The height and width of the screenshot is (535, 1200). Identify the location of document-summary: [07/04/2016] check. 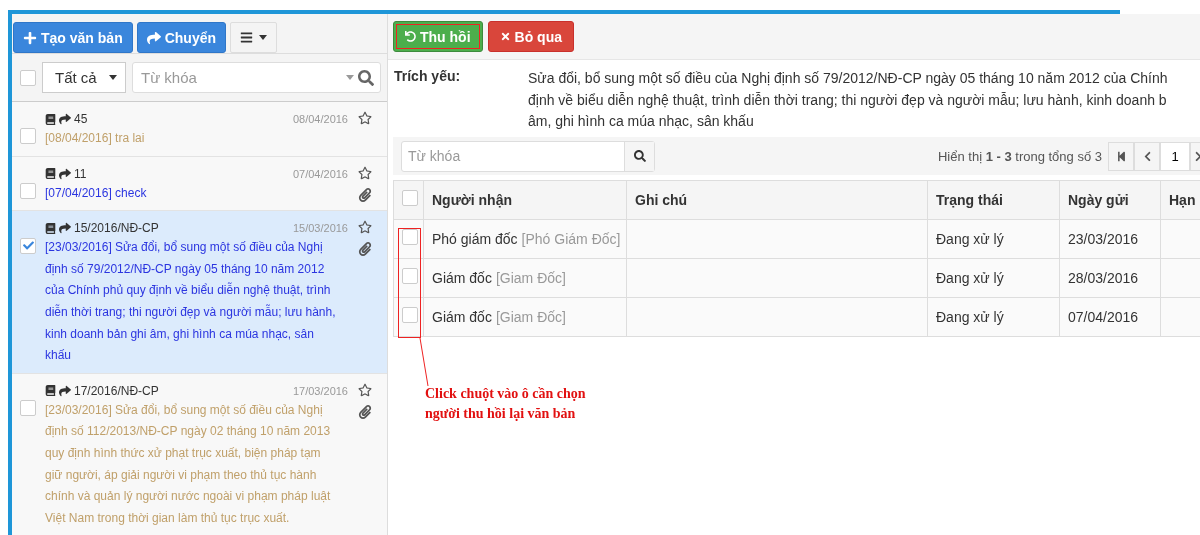
(96, 193).